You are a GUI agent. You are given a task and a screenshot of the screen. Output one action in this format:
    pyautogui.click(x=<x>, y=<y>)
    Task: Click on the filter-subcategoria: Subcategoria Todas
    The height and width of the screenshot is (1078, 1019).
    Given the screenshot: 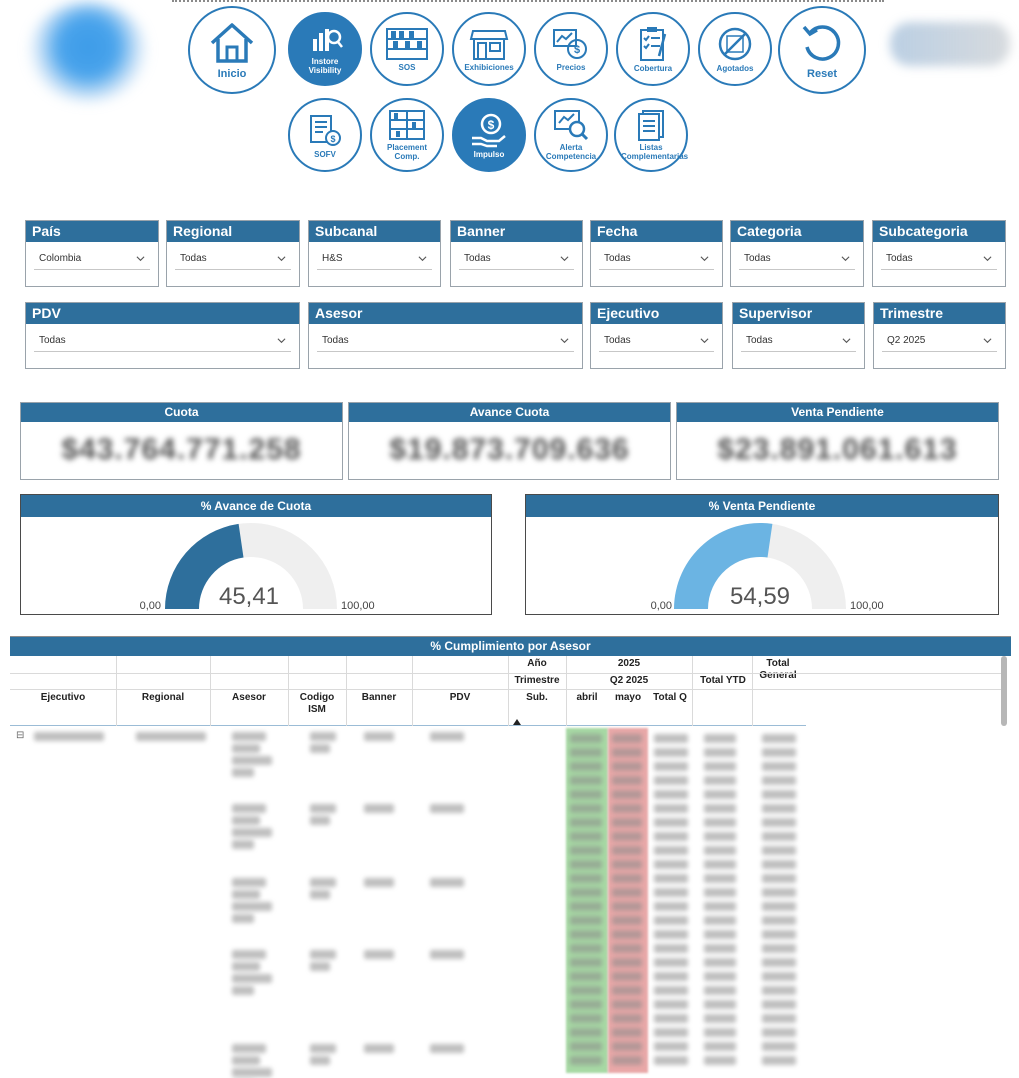 What is the action you would take?
    pyautogui.click(x=939, y=253)
    